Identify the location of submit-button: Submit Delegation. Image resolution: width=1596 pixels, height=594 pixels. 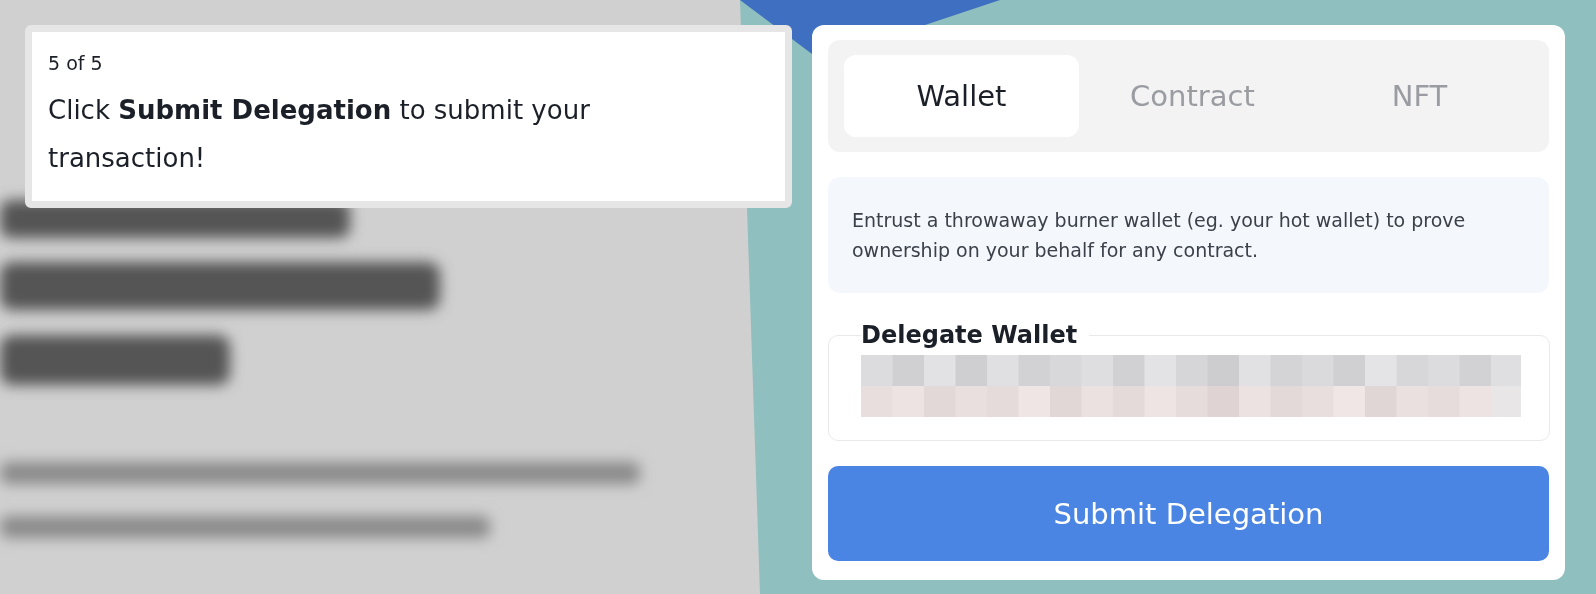
(1188, 513).